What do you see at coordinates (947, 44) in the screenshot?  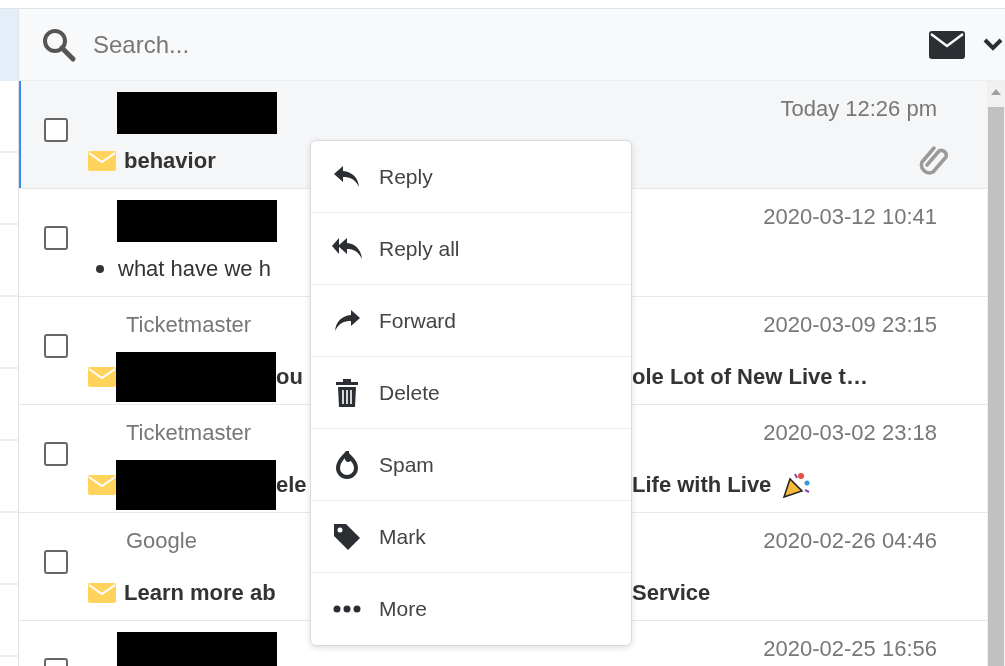 I see `envelope-icon` at bounding box center [947, 44].